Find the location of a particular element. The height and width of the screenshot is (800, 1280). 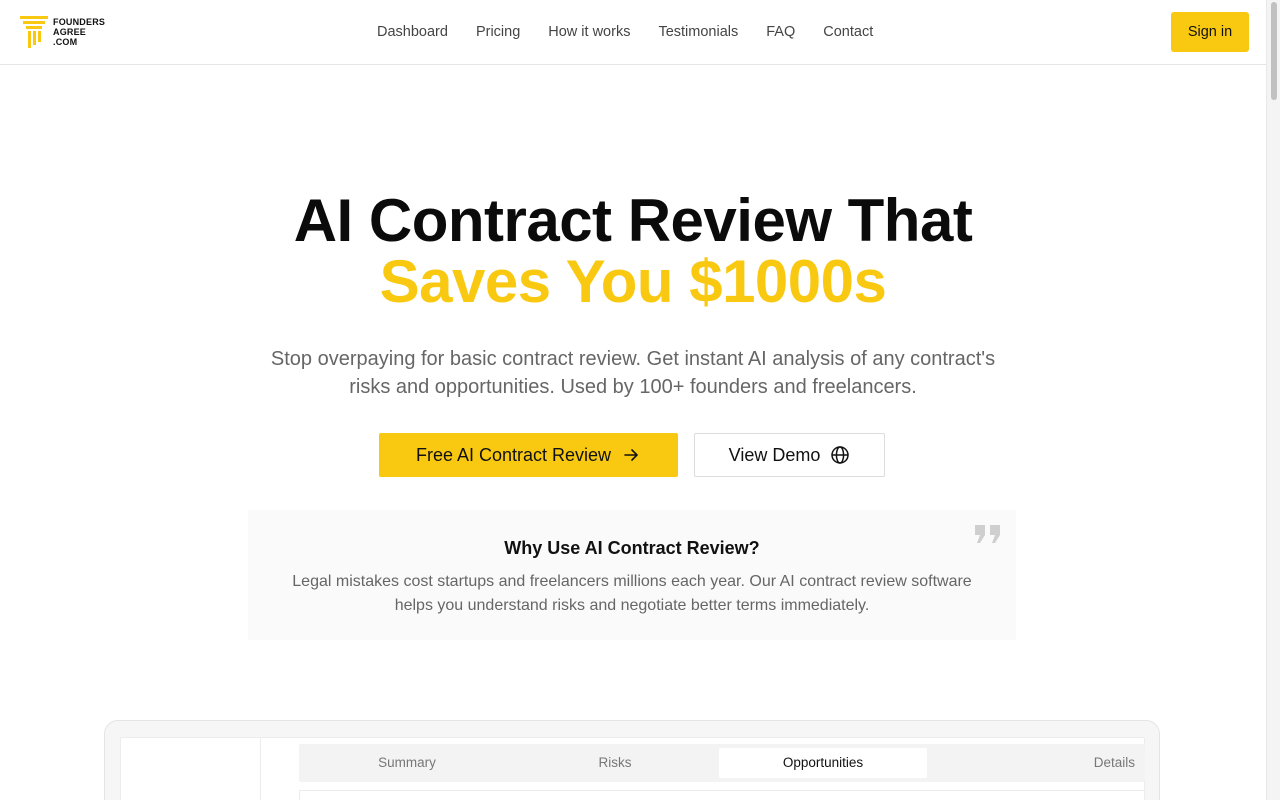

preview-content-panel is located at coordinates (722, 795).